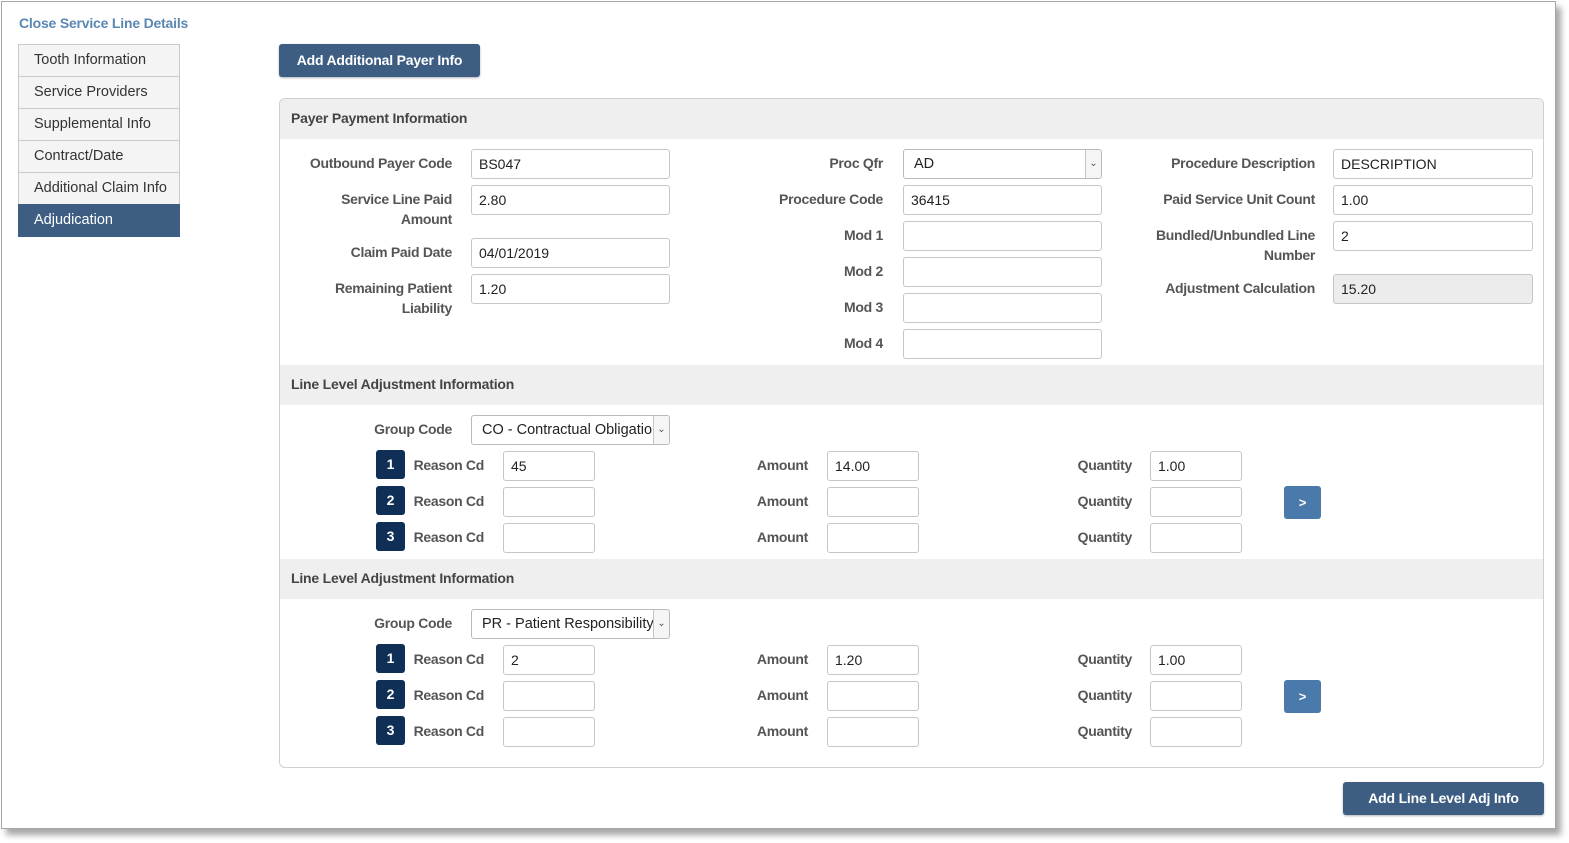 The height and width of the screenshot is (843, 1569). What do you see at coordinates (1433, 164) in the screenshot?
I see `procedure-description-input: DESCRIPTION` at bounding box center [1433, 164].